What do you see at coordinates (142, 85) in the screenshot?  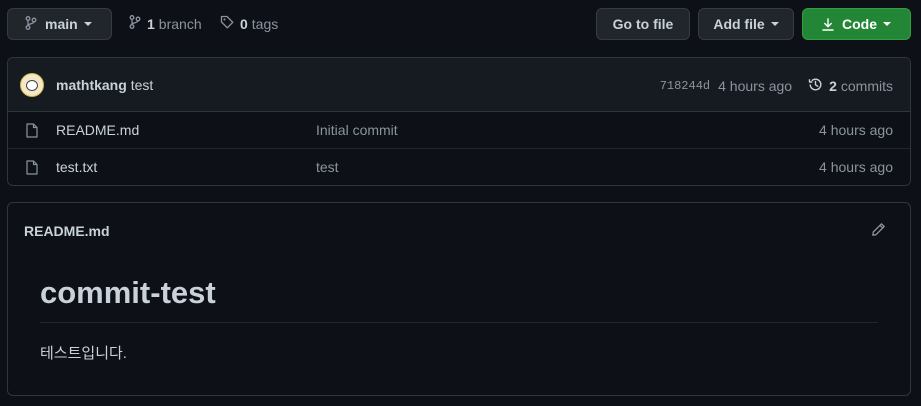 I see `commit-message-link: test` at bounding box center [142, 85].